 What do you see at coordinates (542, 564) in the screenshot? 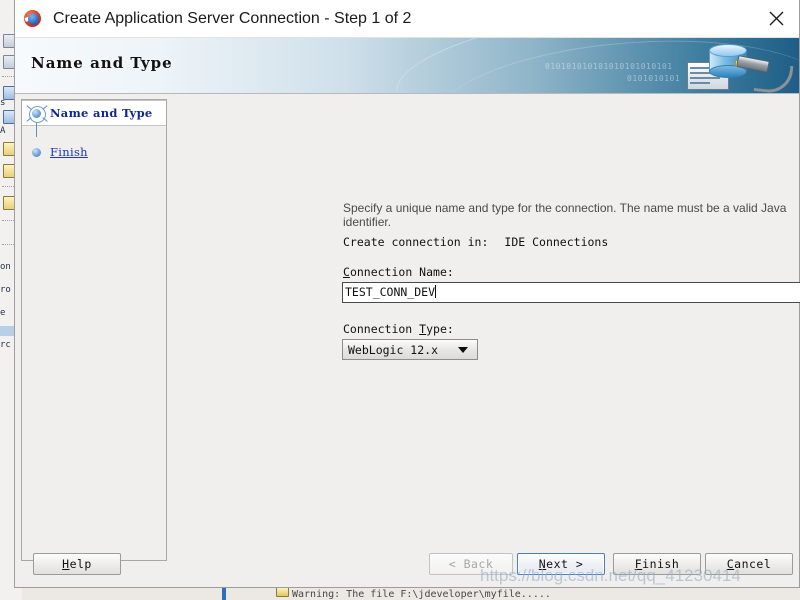
I see `next-button-mnemonic: N` at bounding box center [542, 564].